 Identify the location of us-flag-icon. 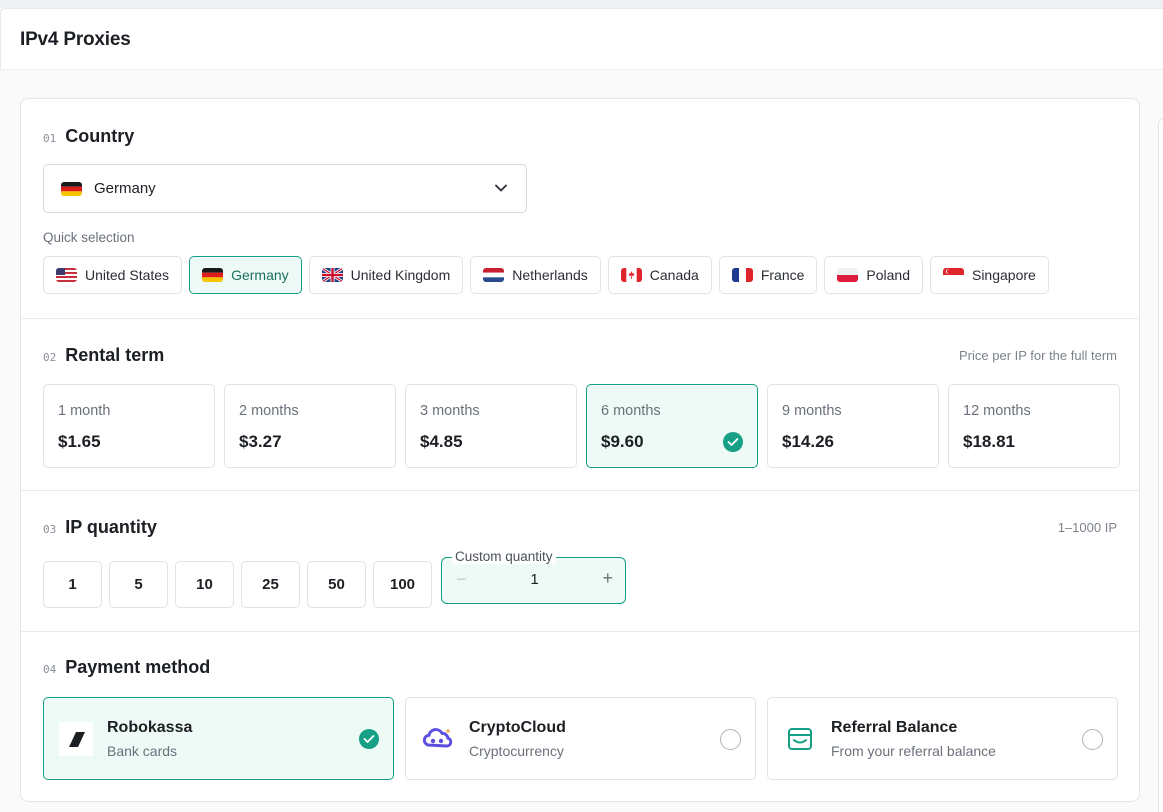
(66, 275).